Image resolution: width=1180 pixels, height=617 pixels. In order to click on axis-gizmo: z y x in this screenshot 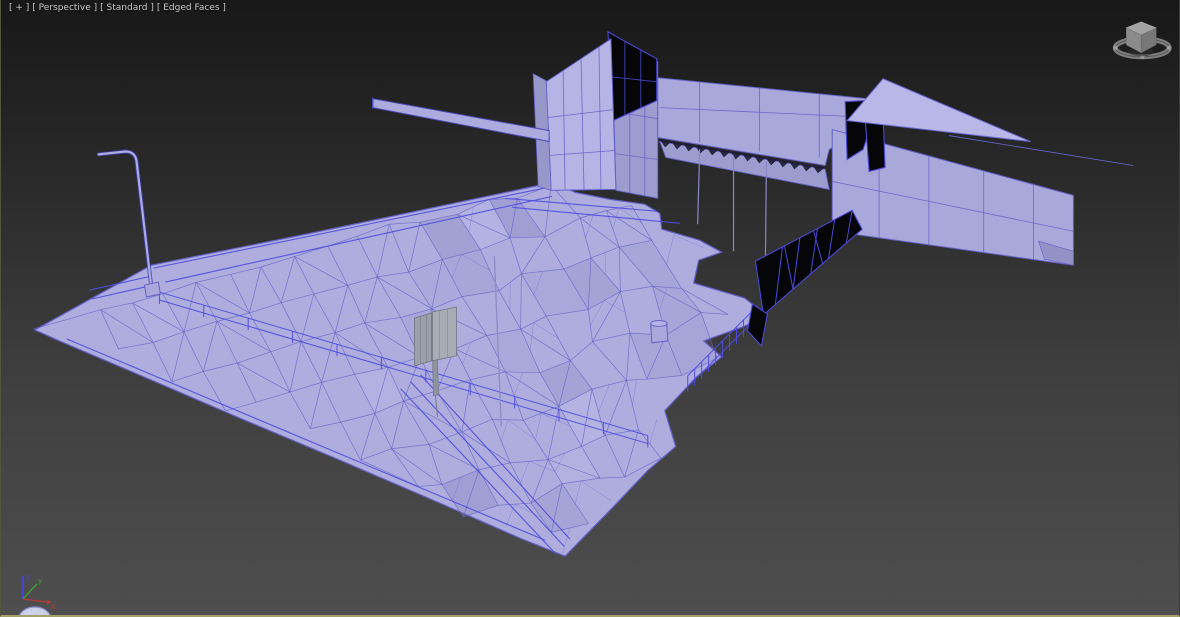, I will do `click(38, 592)`.